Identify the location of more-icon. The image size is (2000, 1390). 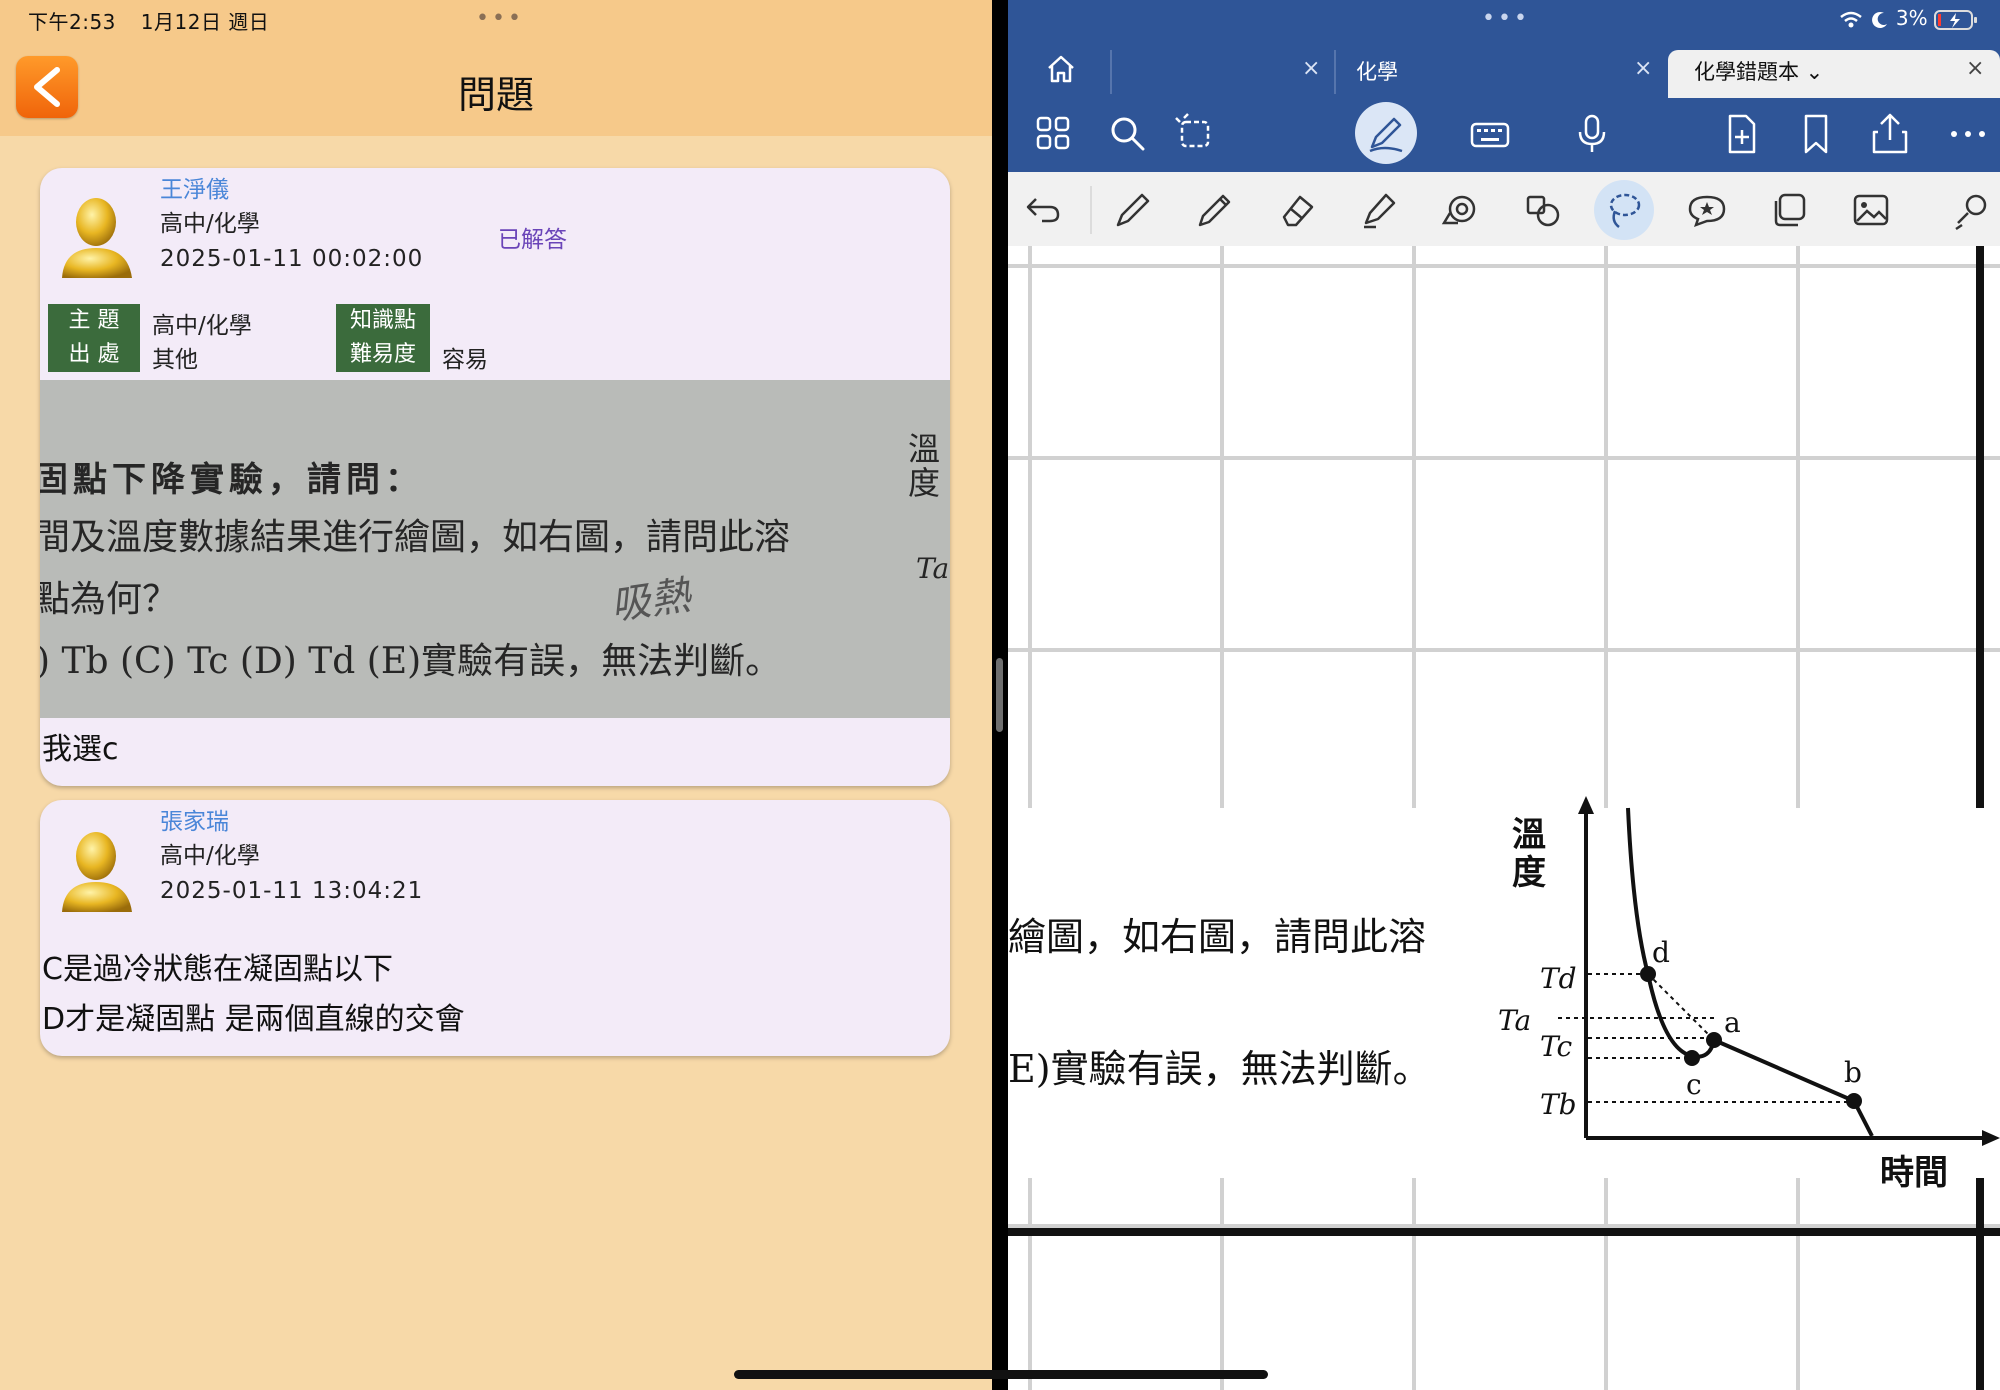
(1968, 134).